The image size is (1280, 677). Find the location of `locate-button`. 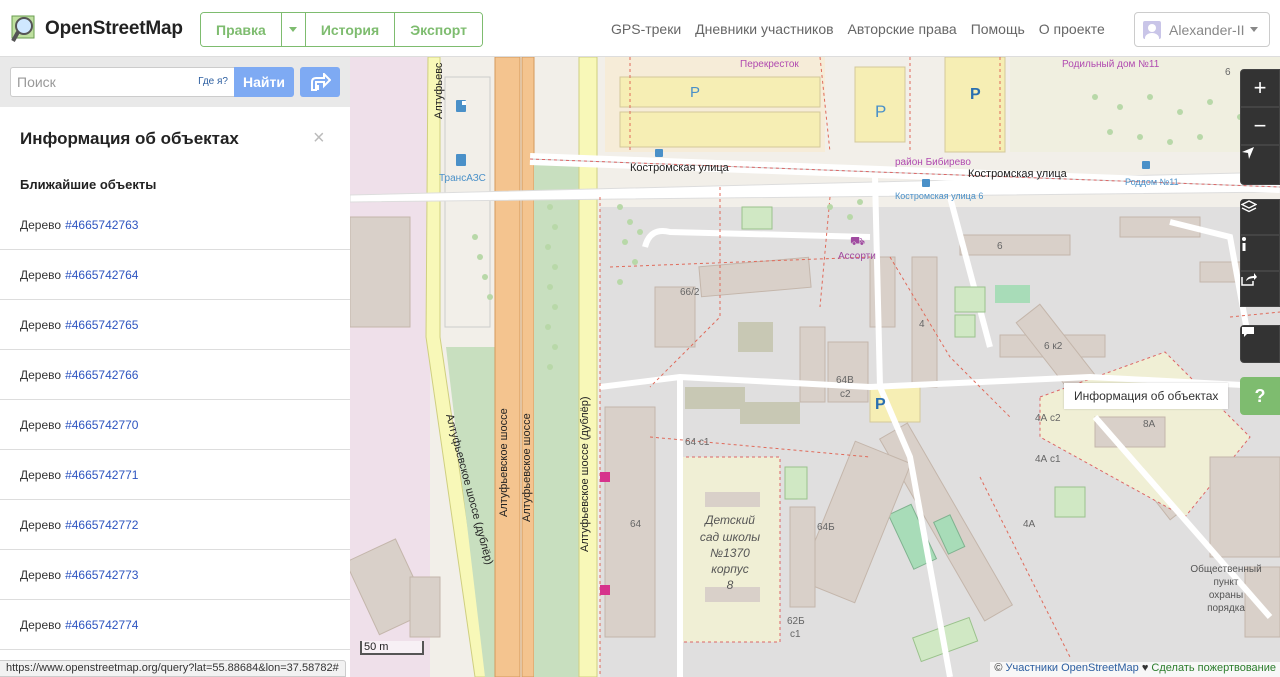

locate-button is located at coordinates (1260, 165).